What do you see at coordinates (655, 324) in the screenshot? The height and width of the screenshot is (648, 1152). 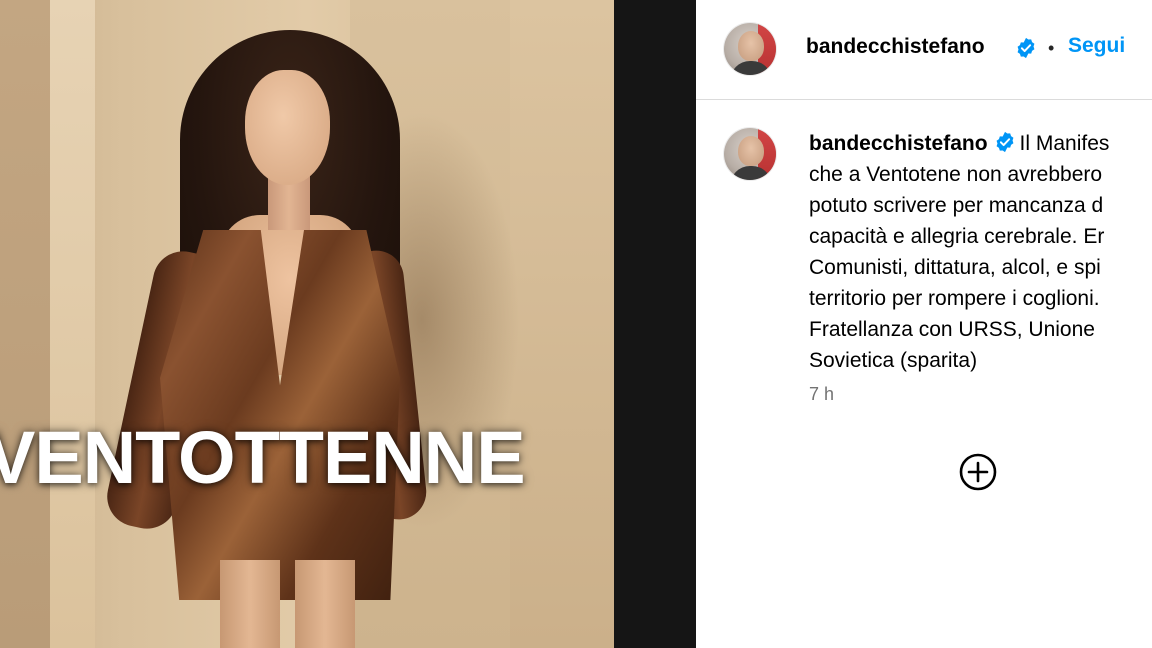 I see `image-panel-gap` at bounding box center [655, 324].